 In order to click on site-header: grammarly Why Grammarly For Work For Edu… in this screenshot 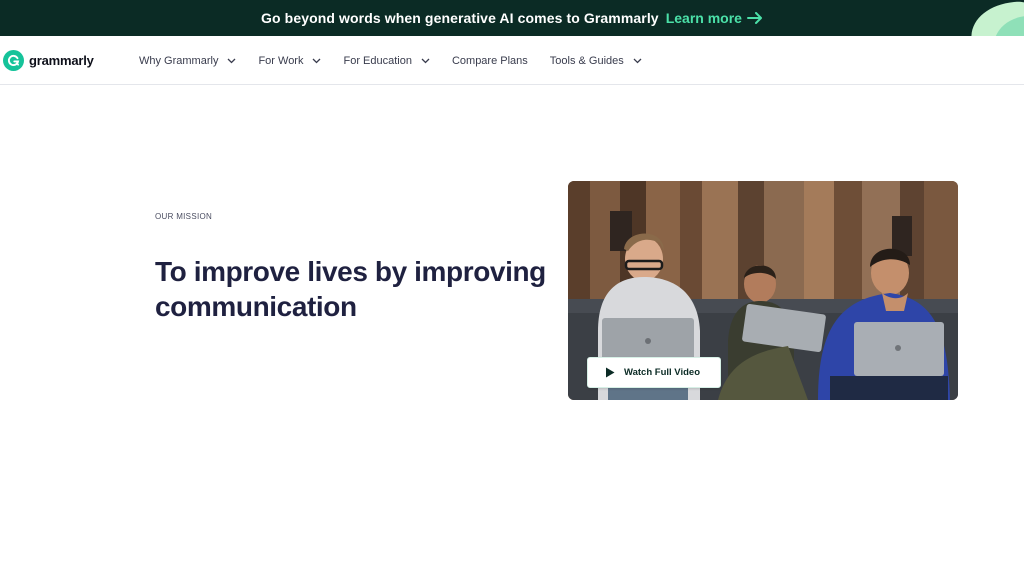, I will do `click(512, 60)`.